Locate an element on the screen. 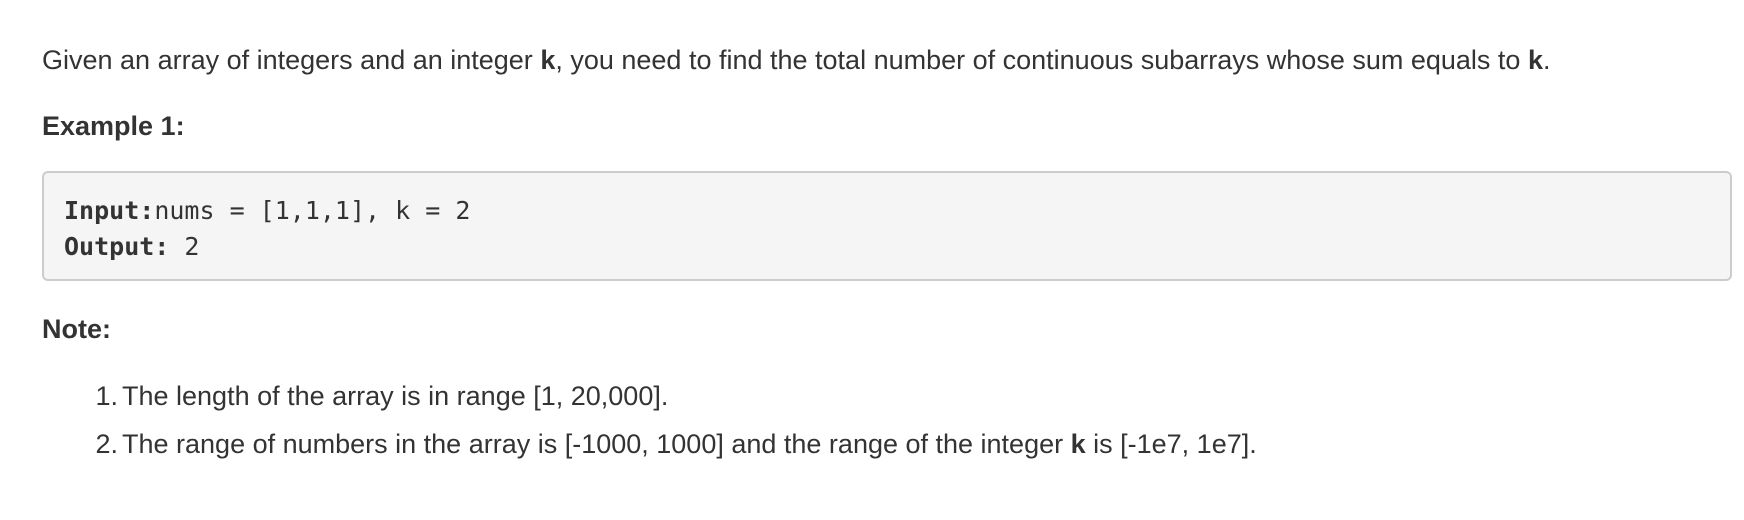 The width and height of the screenshot is (1744, 520). note-text-part: is [-1e7, 1e7]. is located at coordinates (1171, 444).